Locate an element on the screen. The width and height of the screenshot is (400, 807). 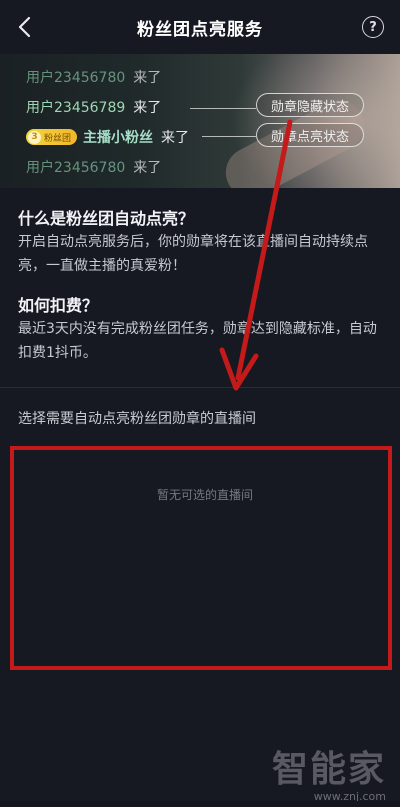
badge-hidden-state-label: 勋章隐藏状态 is located at coordinates (310, 105).